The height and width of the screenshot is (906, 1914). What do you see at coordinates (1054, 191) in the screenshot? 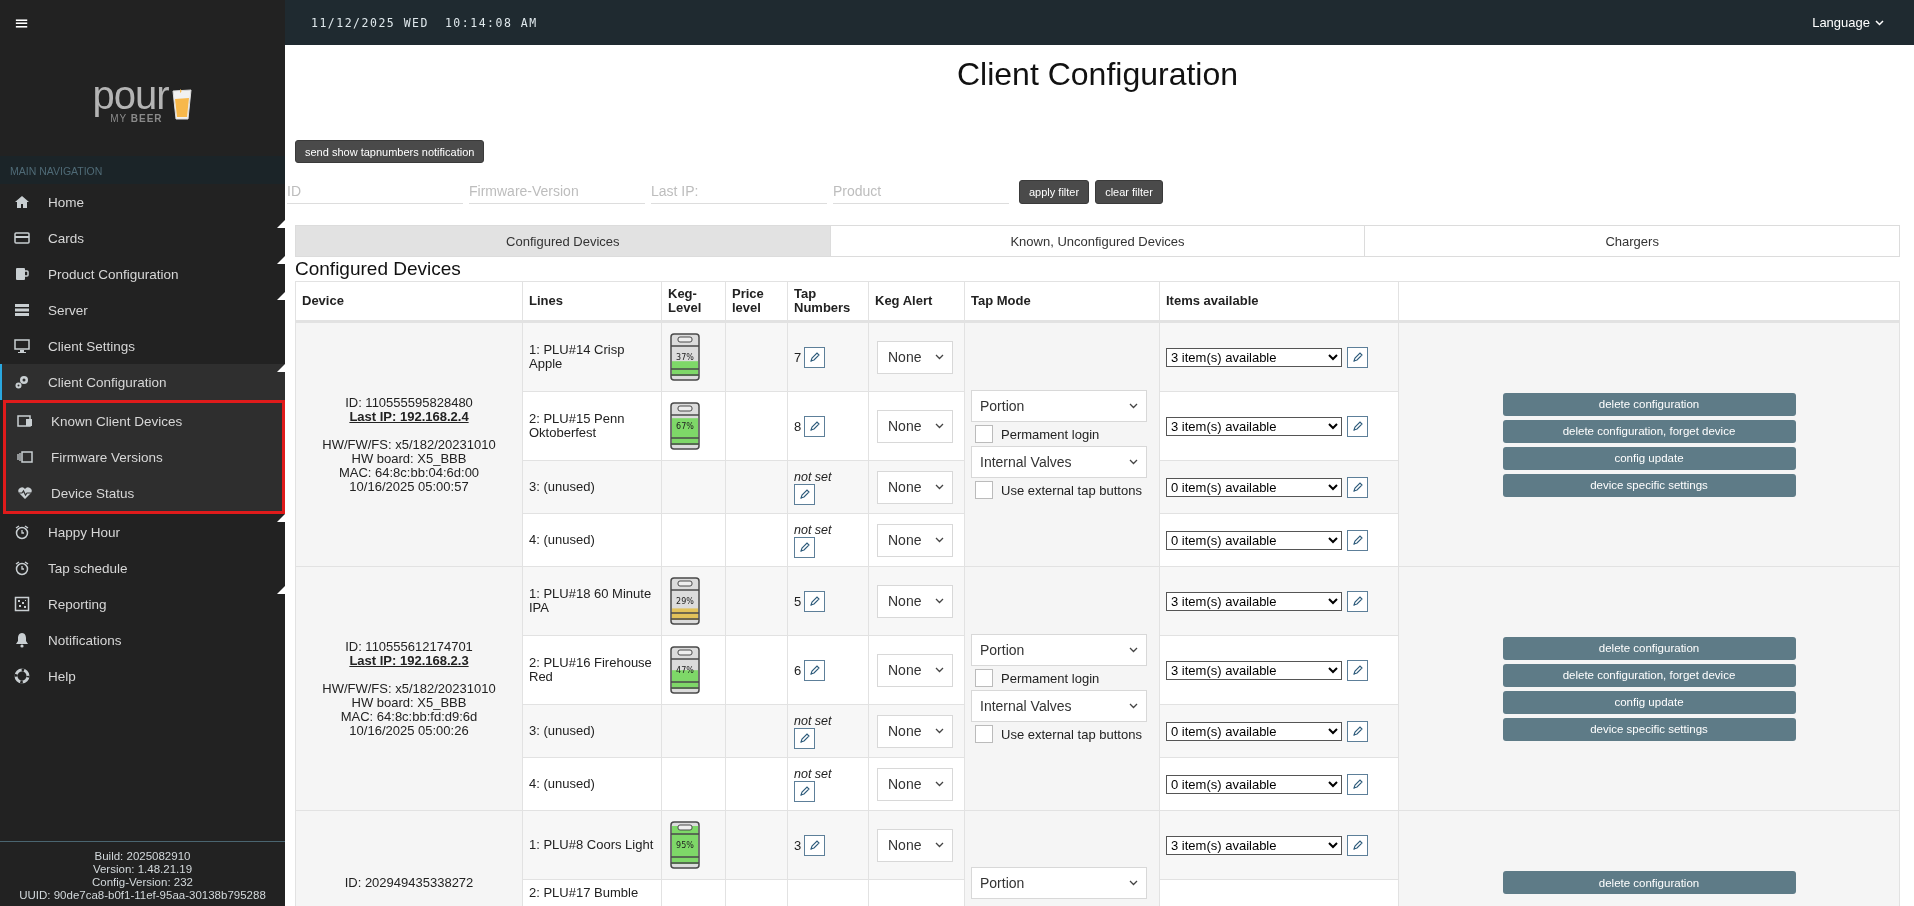
I see `filter-button: apply filter` at bounding box center [1054, 191].